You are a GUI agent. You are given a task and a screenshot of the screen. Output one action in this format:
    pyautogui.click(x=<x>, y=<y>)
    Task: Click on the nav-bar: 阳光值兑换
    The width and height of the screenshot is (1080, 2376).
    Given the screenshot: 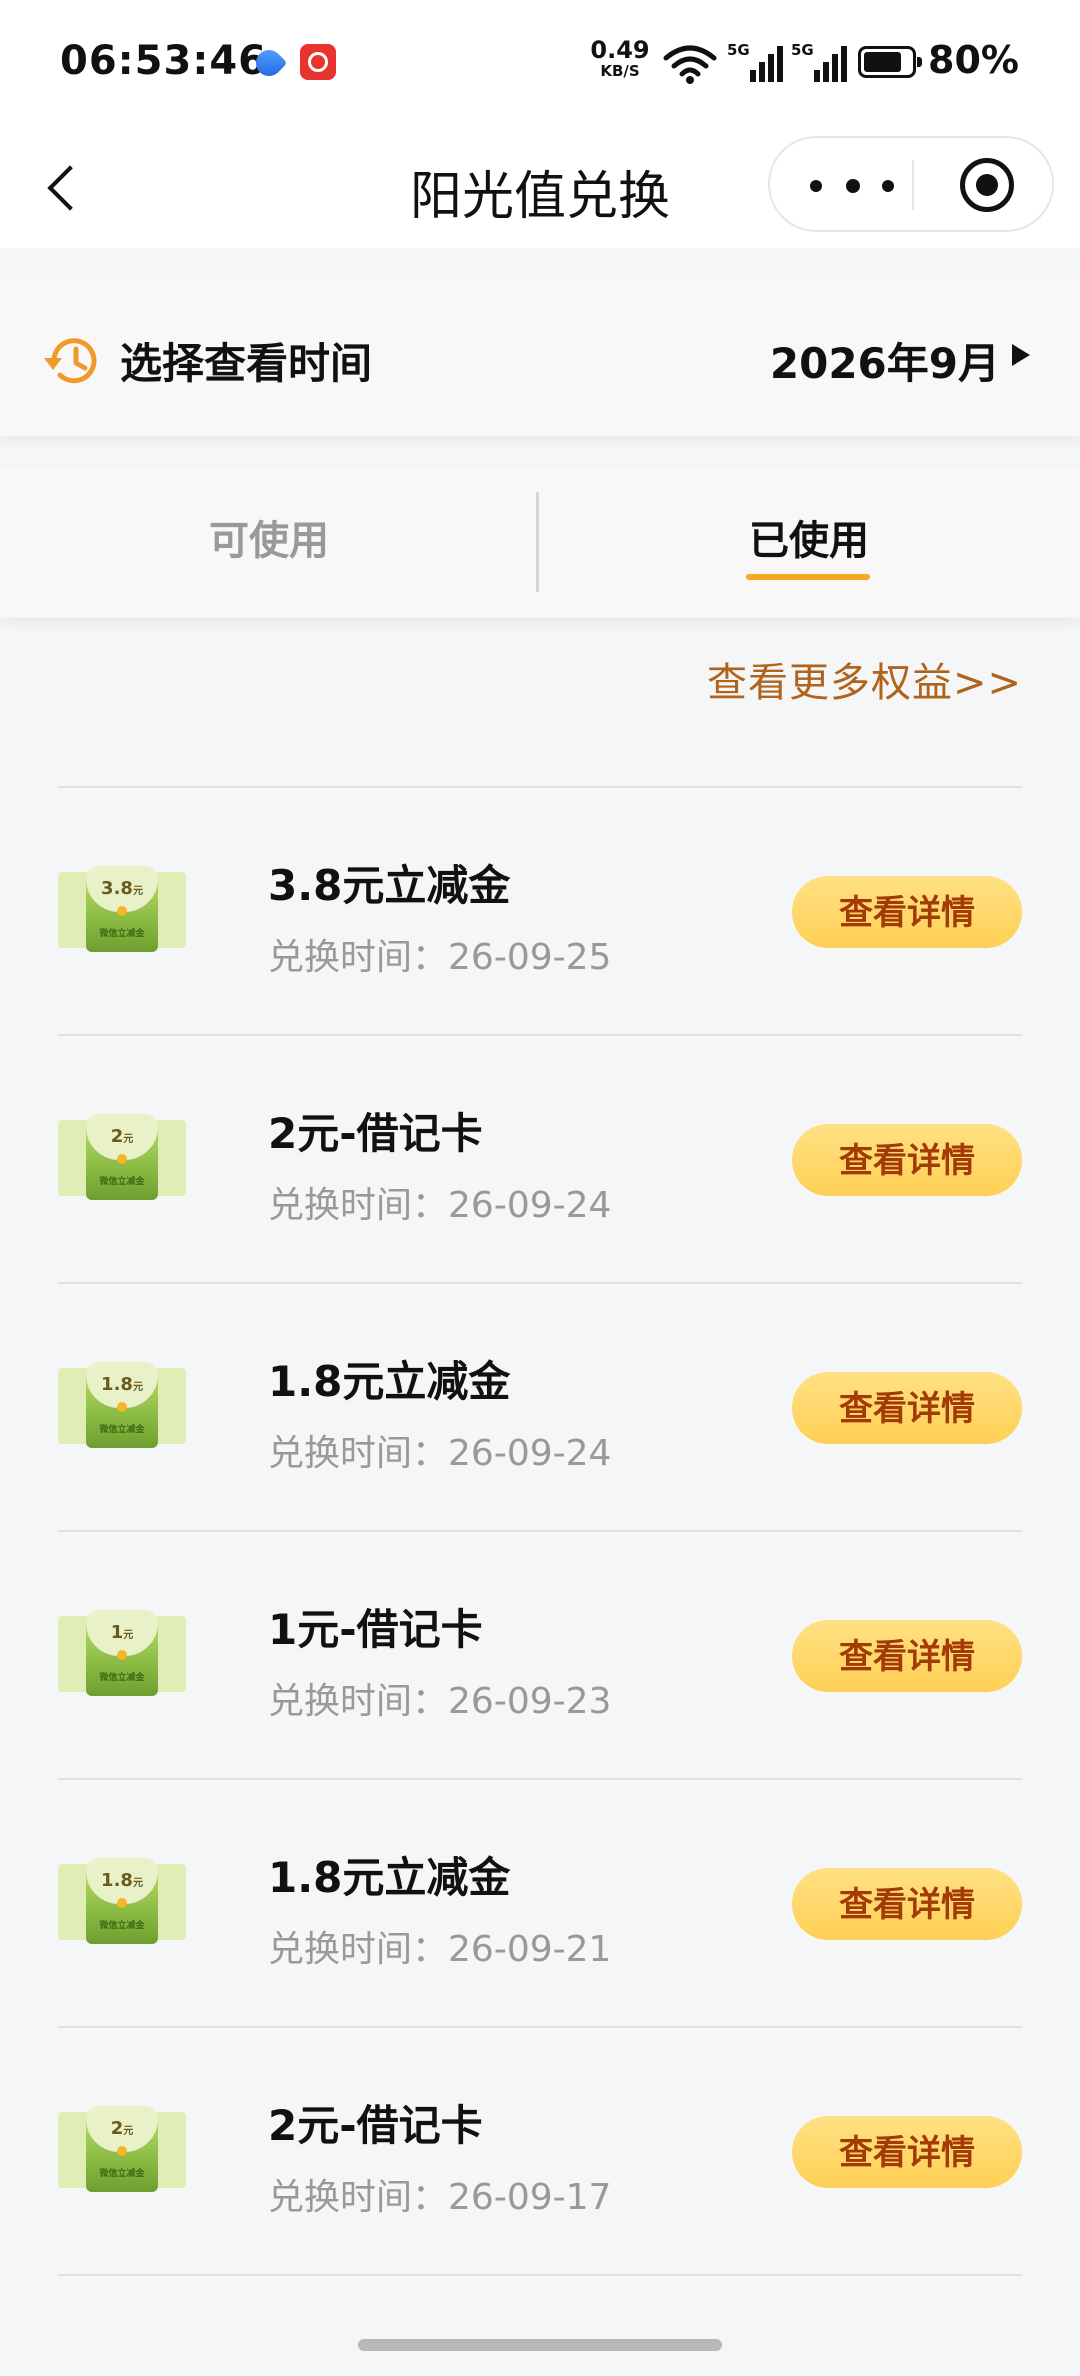 What is the action you would take?
    pyautogui.click(x=540, y=187)
    